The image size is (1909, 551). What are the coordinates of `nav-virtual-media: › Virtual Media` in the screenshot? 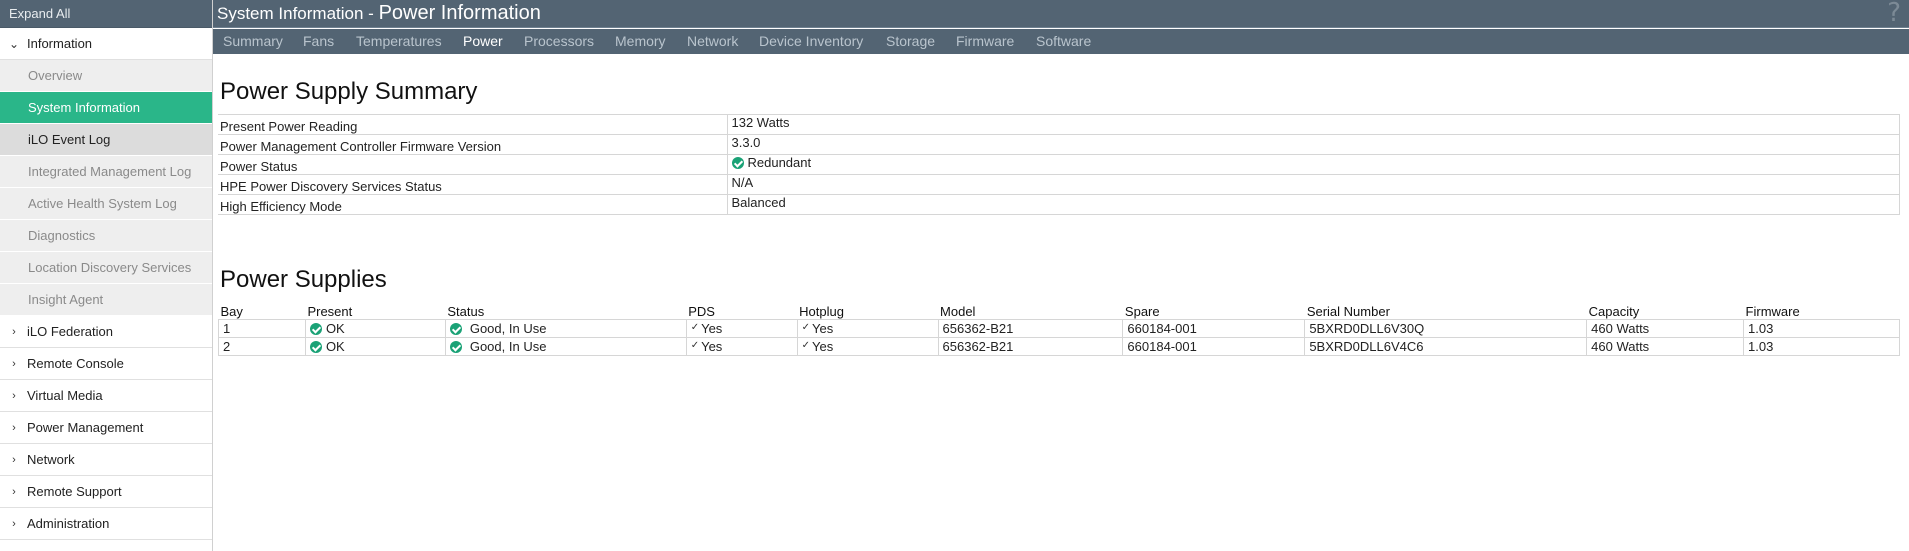 It's located at (106, 396).